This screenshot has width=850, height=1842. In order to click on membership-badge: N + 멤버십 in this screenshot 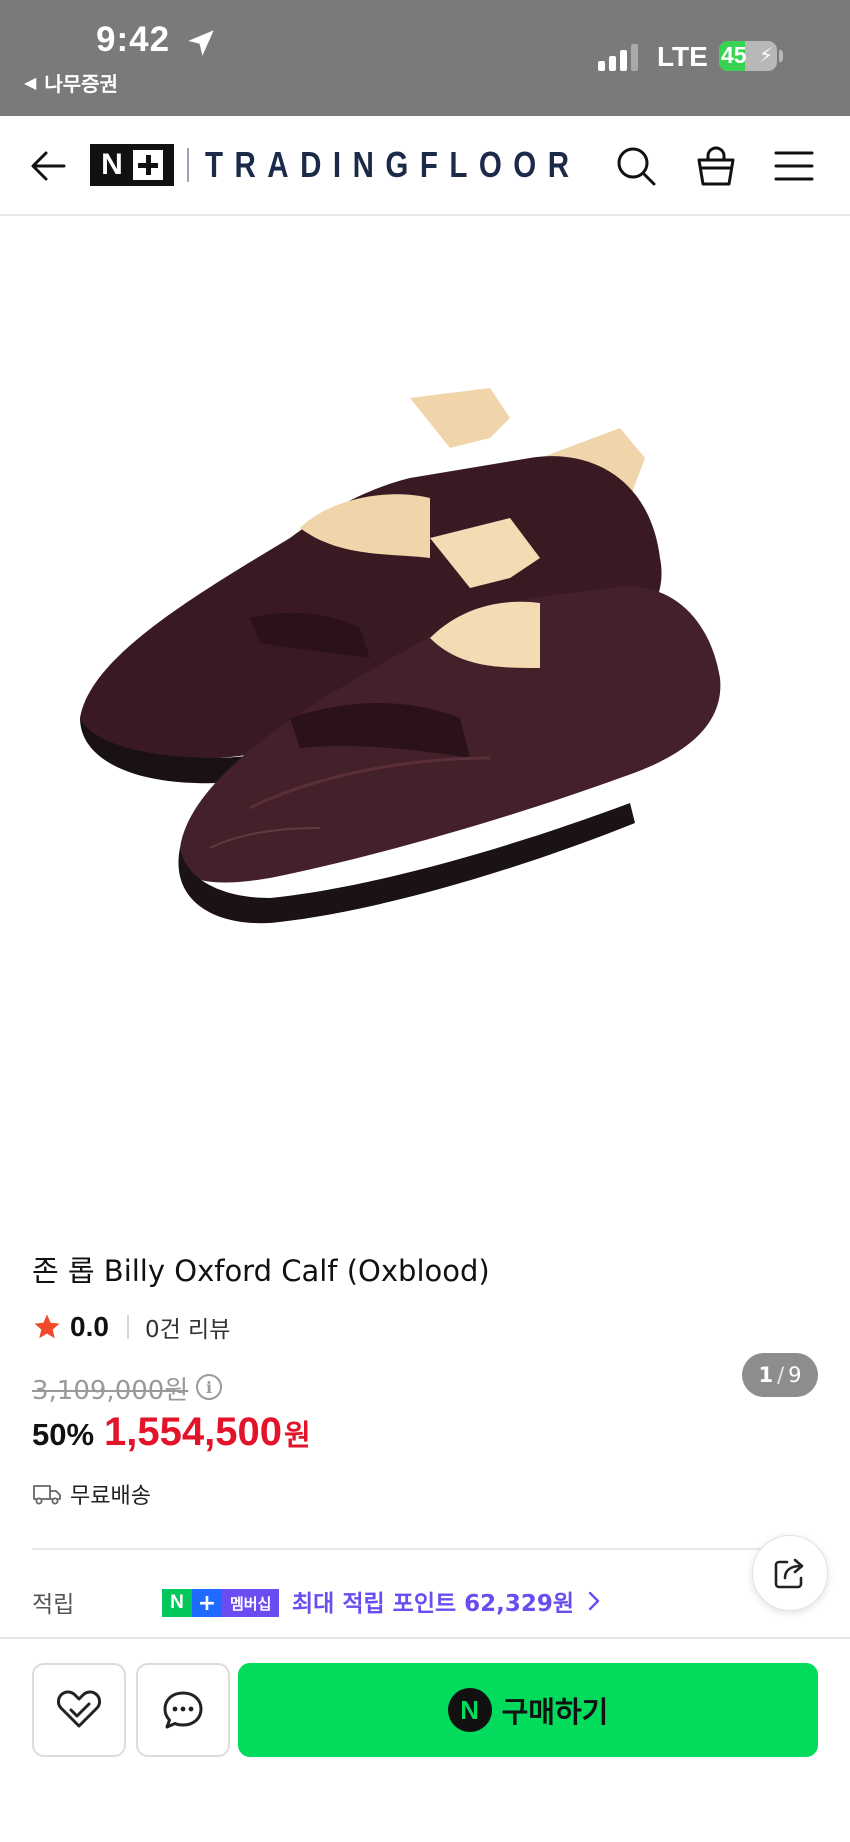, I will do `click(221, 1603)`.